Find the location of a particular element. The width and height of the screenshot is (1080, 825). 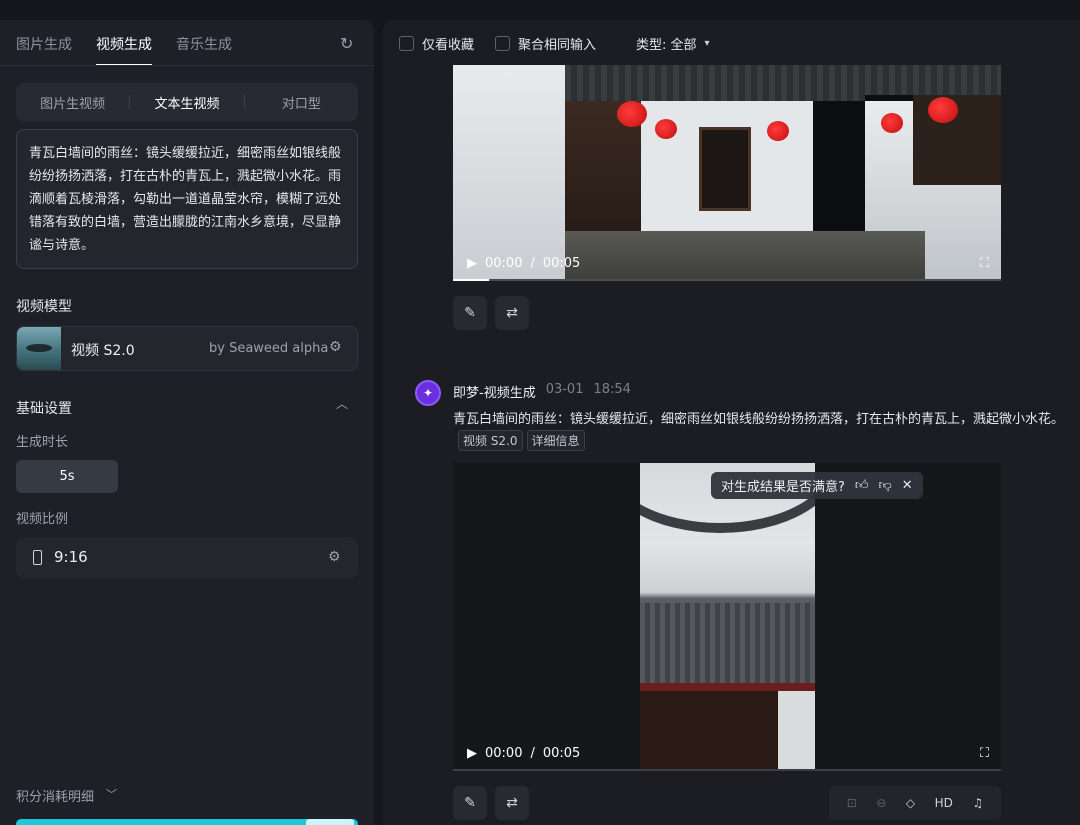

duration-label: 生成时长 is located at coordinates (42, 442).